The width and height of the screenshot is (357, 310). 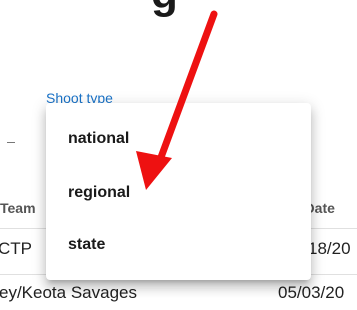 What do you see at coordinates (329, 248) in the screenshot?
I see `table-cell-date: 18/20` at bounding box center [329, 248].